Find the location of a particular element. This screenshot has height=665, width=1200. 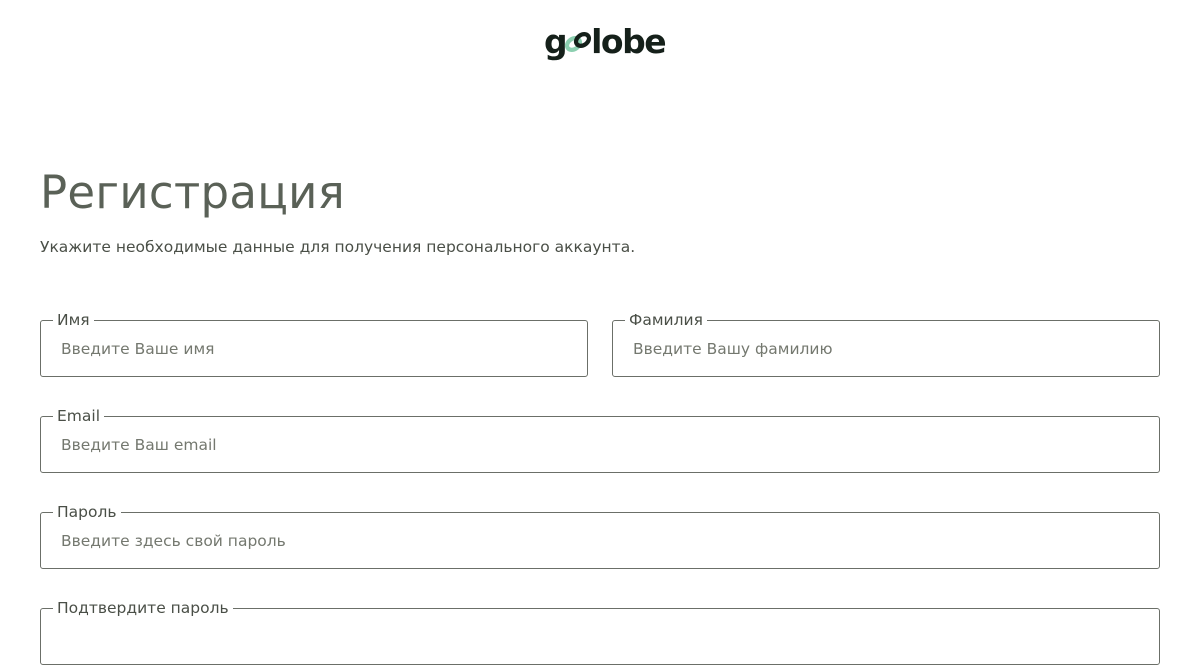

link-chain-icon is located at coordinates (578, 42).